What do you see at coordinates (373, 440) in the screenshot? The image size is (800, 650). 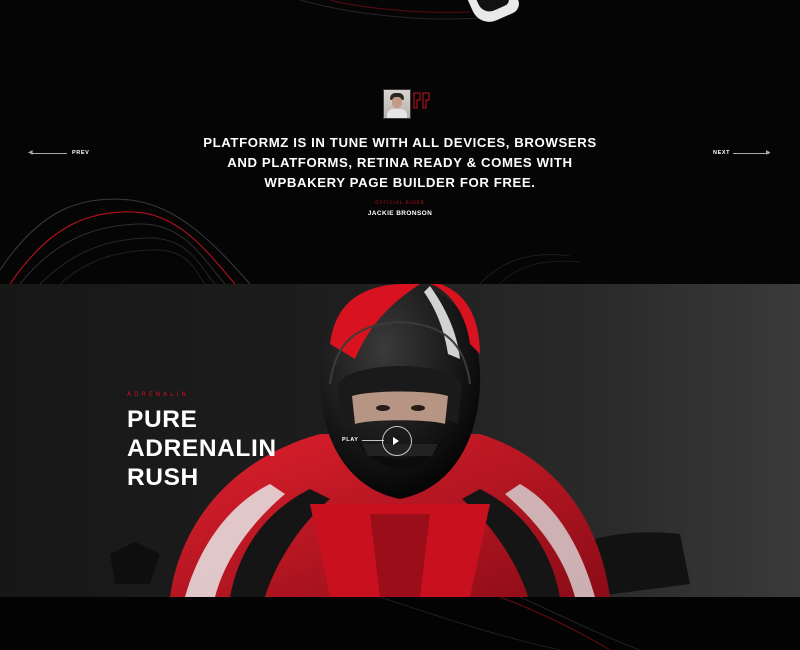 I see `play-line` at bounding box center [373, 440].